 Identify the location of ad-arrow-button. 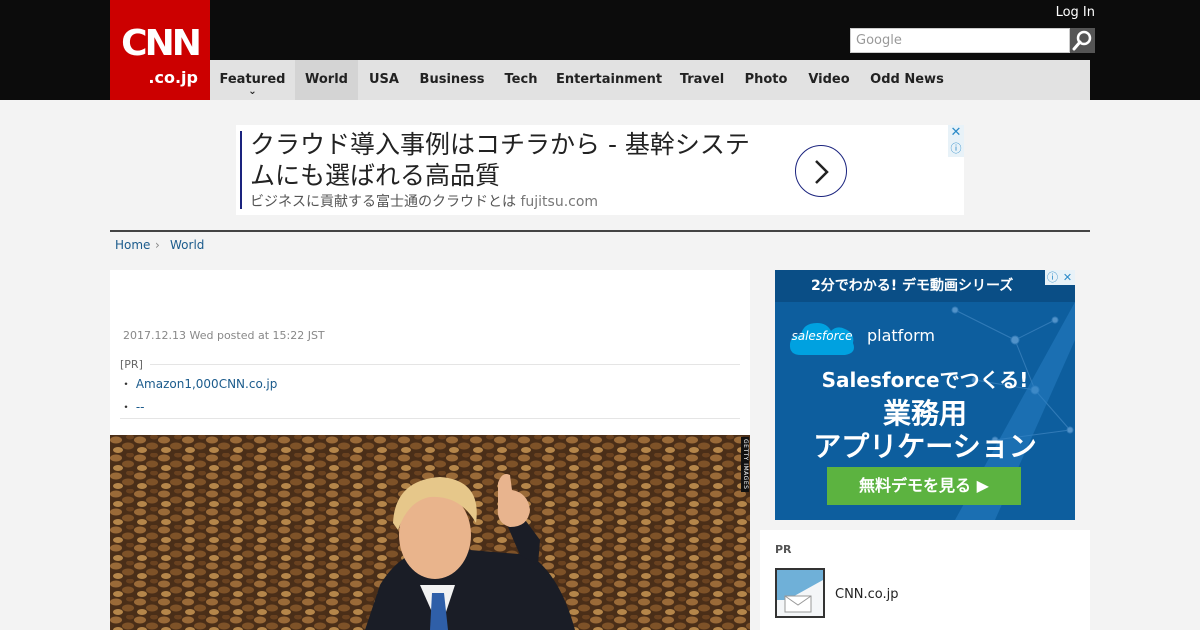
(821, 171).